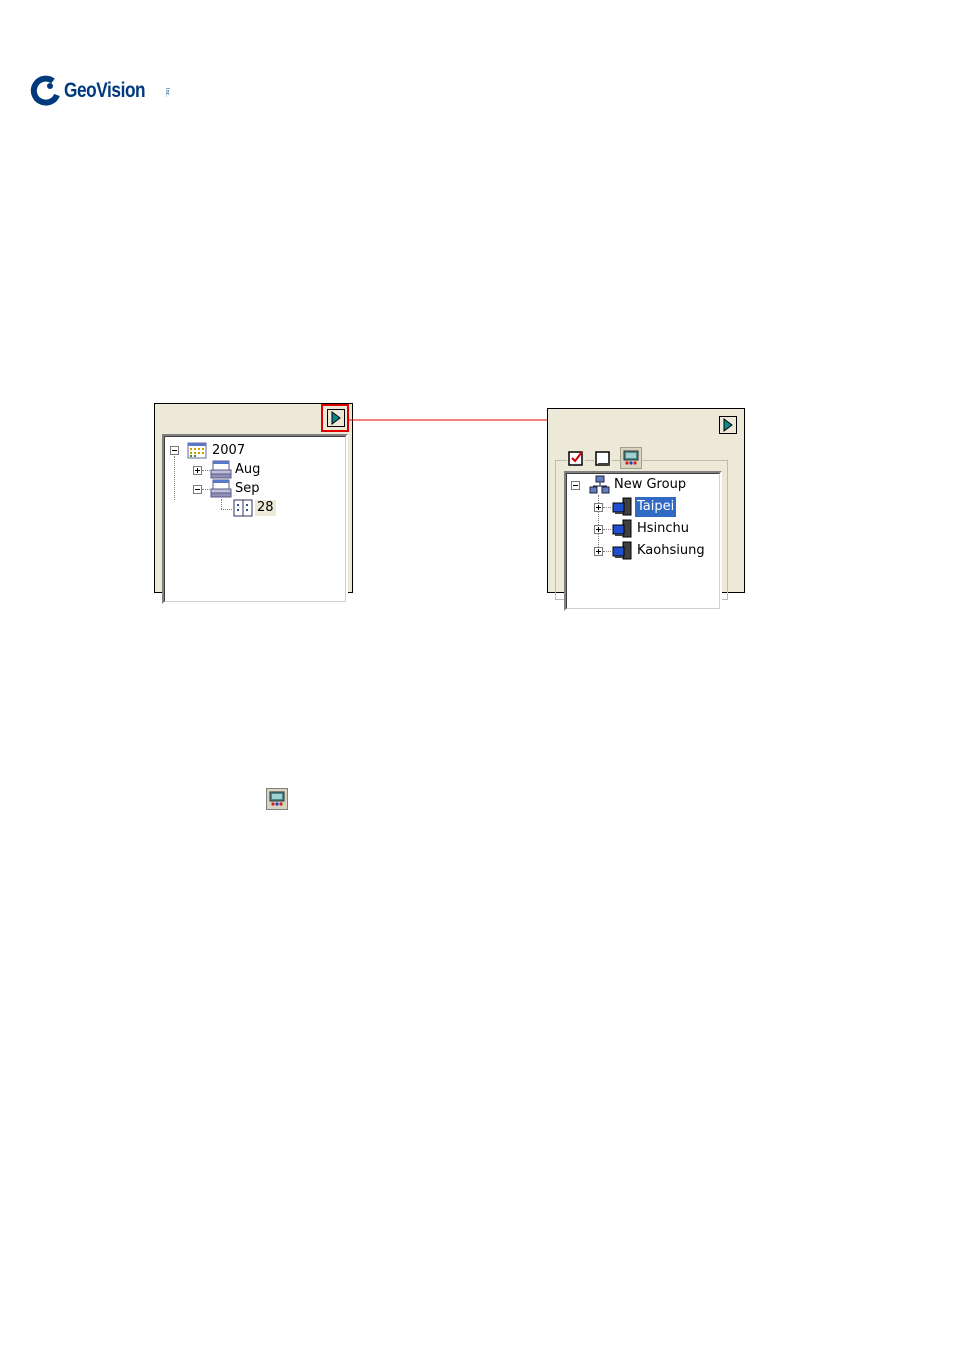 The image size is (954, 1350). Describe the element at coordinates (575, 485) in the screenshot. I see `collapse-group-toggle` at that location.